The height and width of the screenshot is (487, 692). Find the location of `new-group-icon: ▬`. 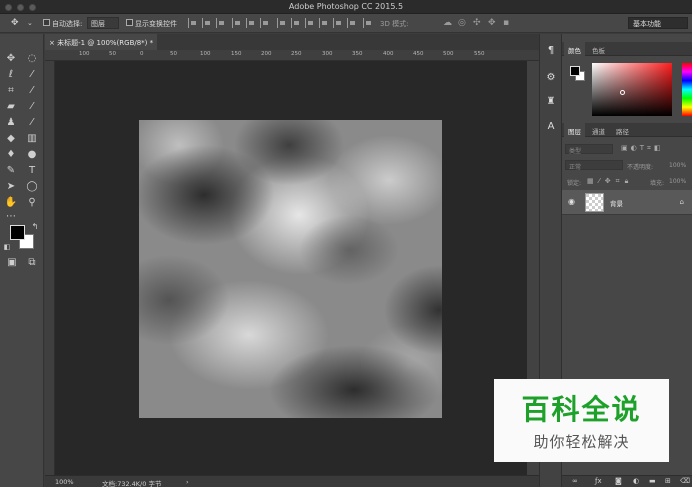

new-group-icon: ▬ is located at coordinates (652, 481).